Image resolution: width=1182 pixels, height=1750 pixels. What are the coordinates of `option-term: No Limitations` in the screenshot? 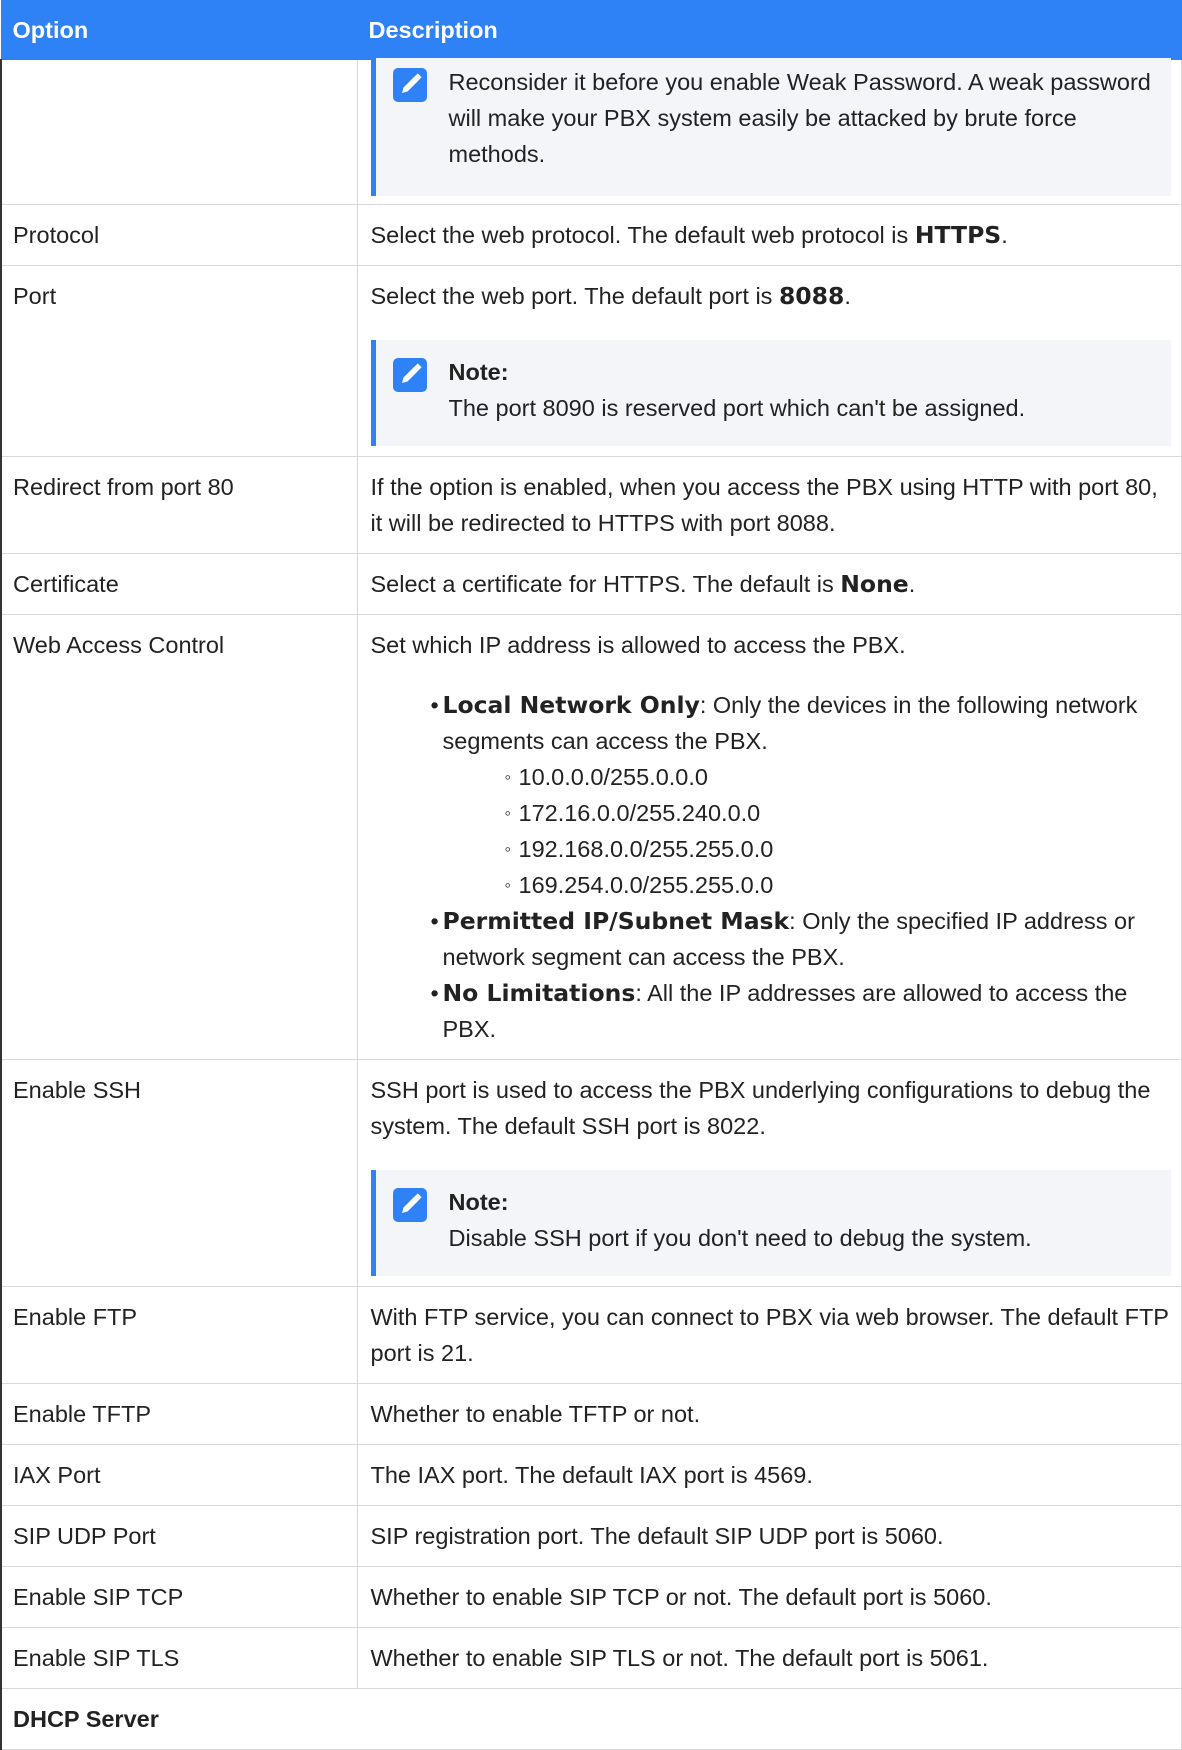 It's located at (539, 993).